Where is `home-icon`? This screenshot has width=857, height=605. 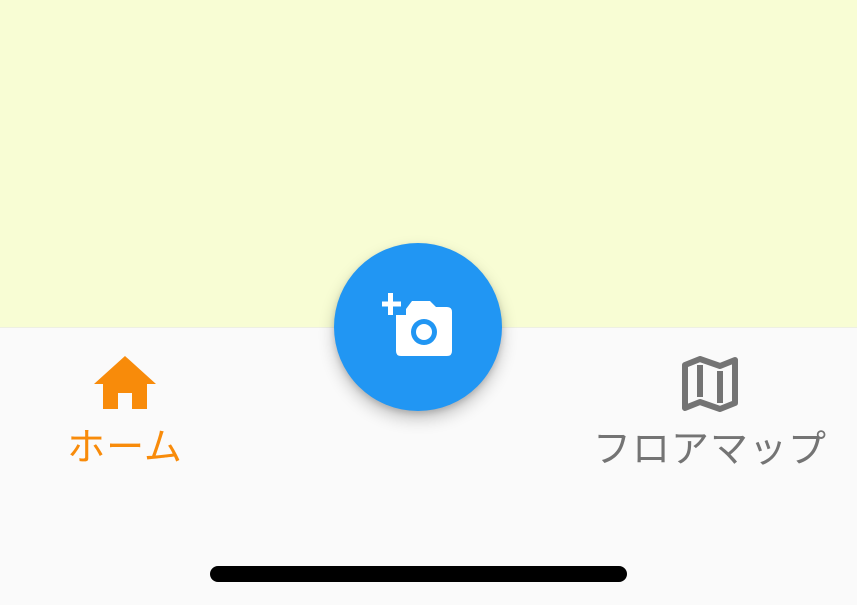 home-icon is located at coordinates (125, 383).